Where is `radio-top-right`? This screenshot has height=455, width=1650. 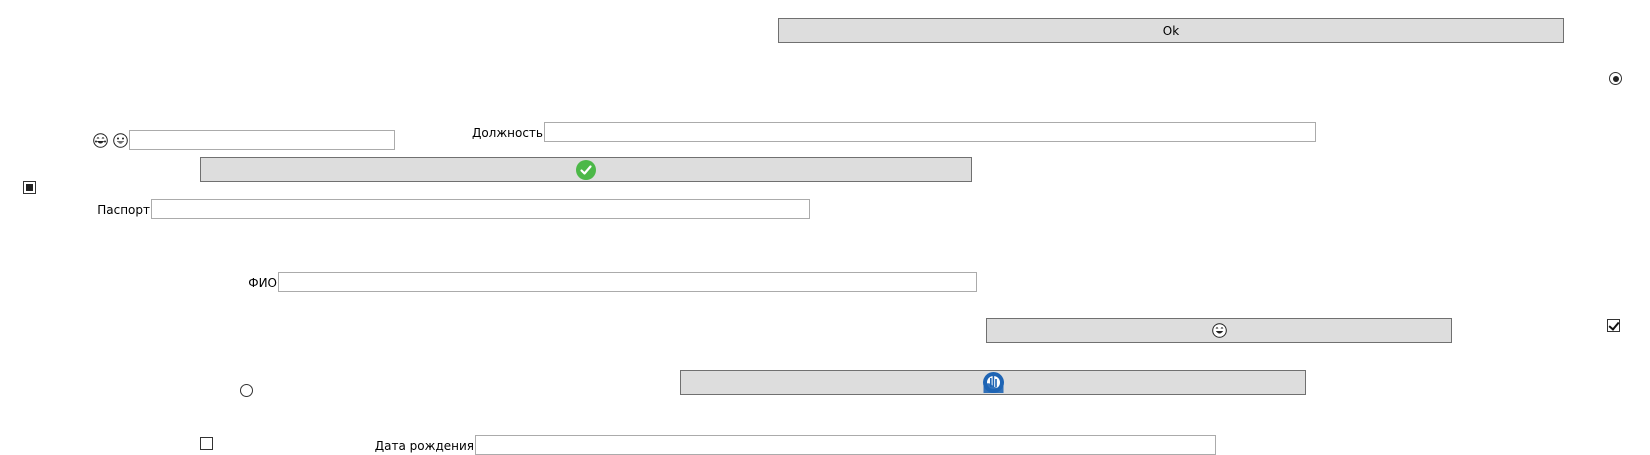
radio-top-right is located at coordinates (1615, 78).